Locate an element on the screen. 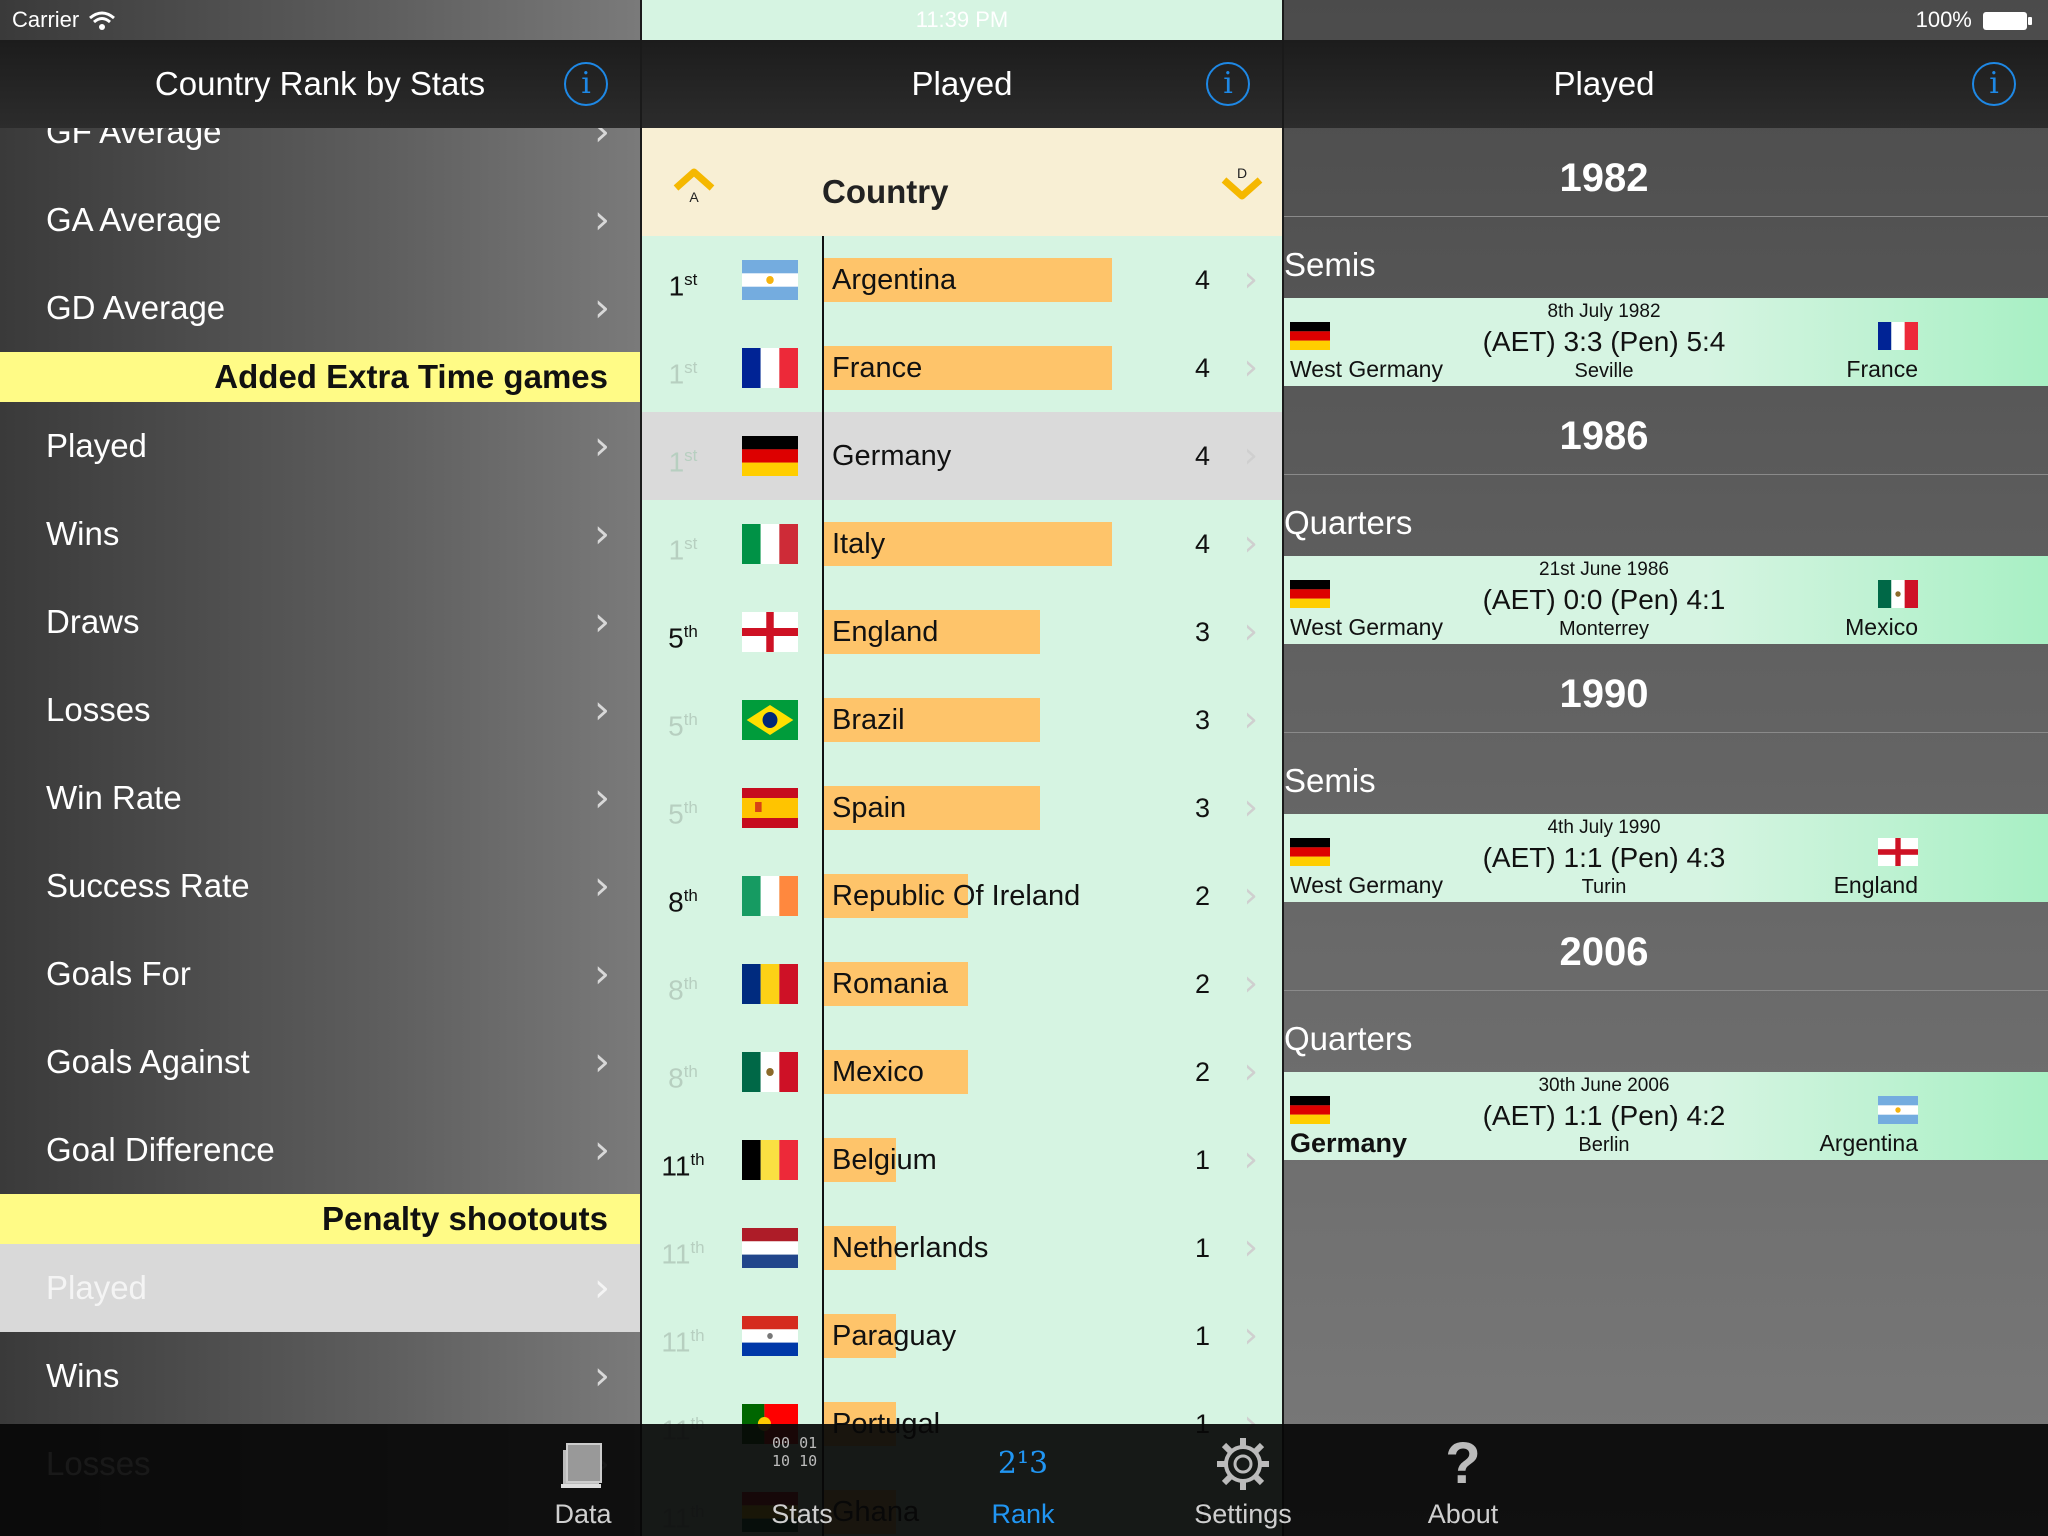 The width and height of the screenshot is (2048, 1536). right-nav-bar: Played i is located at coordinates (1666, 84).